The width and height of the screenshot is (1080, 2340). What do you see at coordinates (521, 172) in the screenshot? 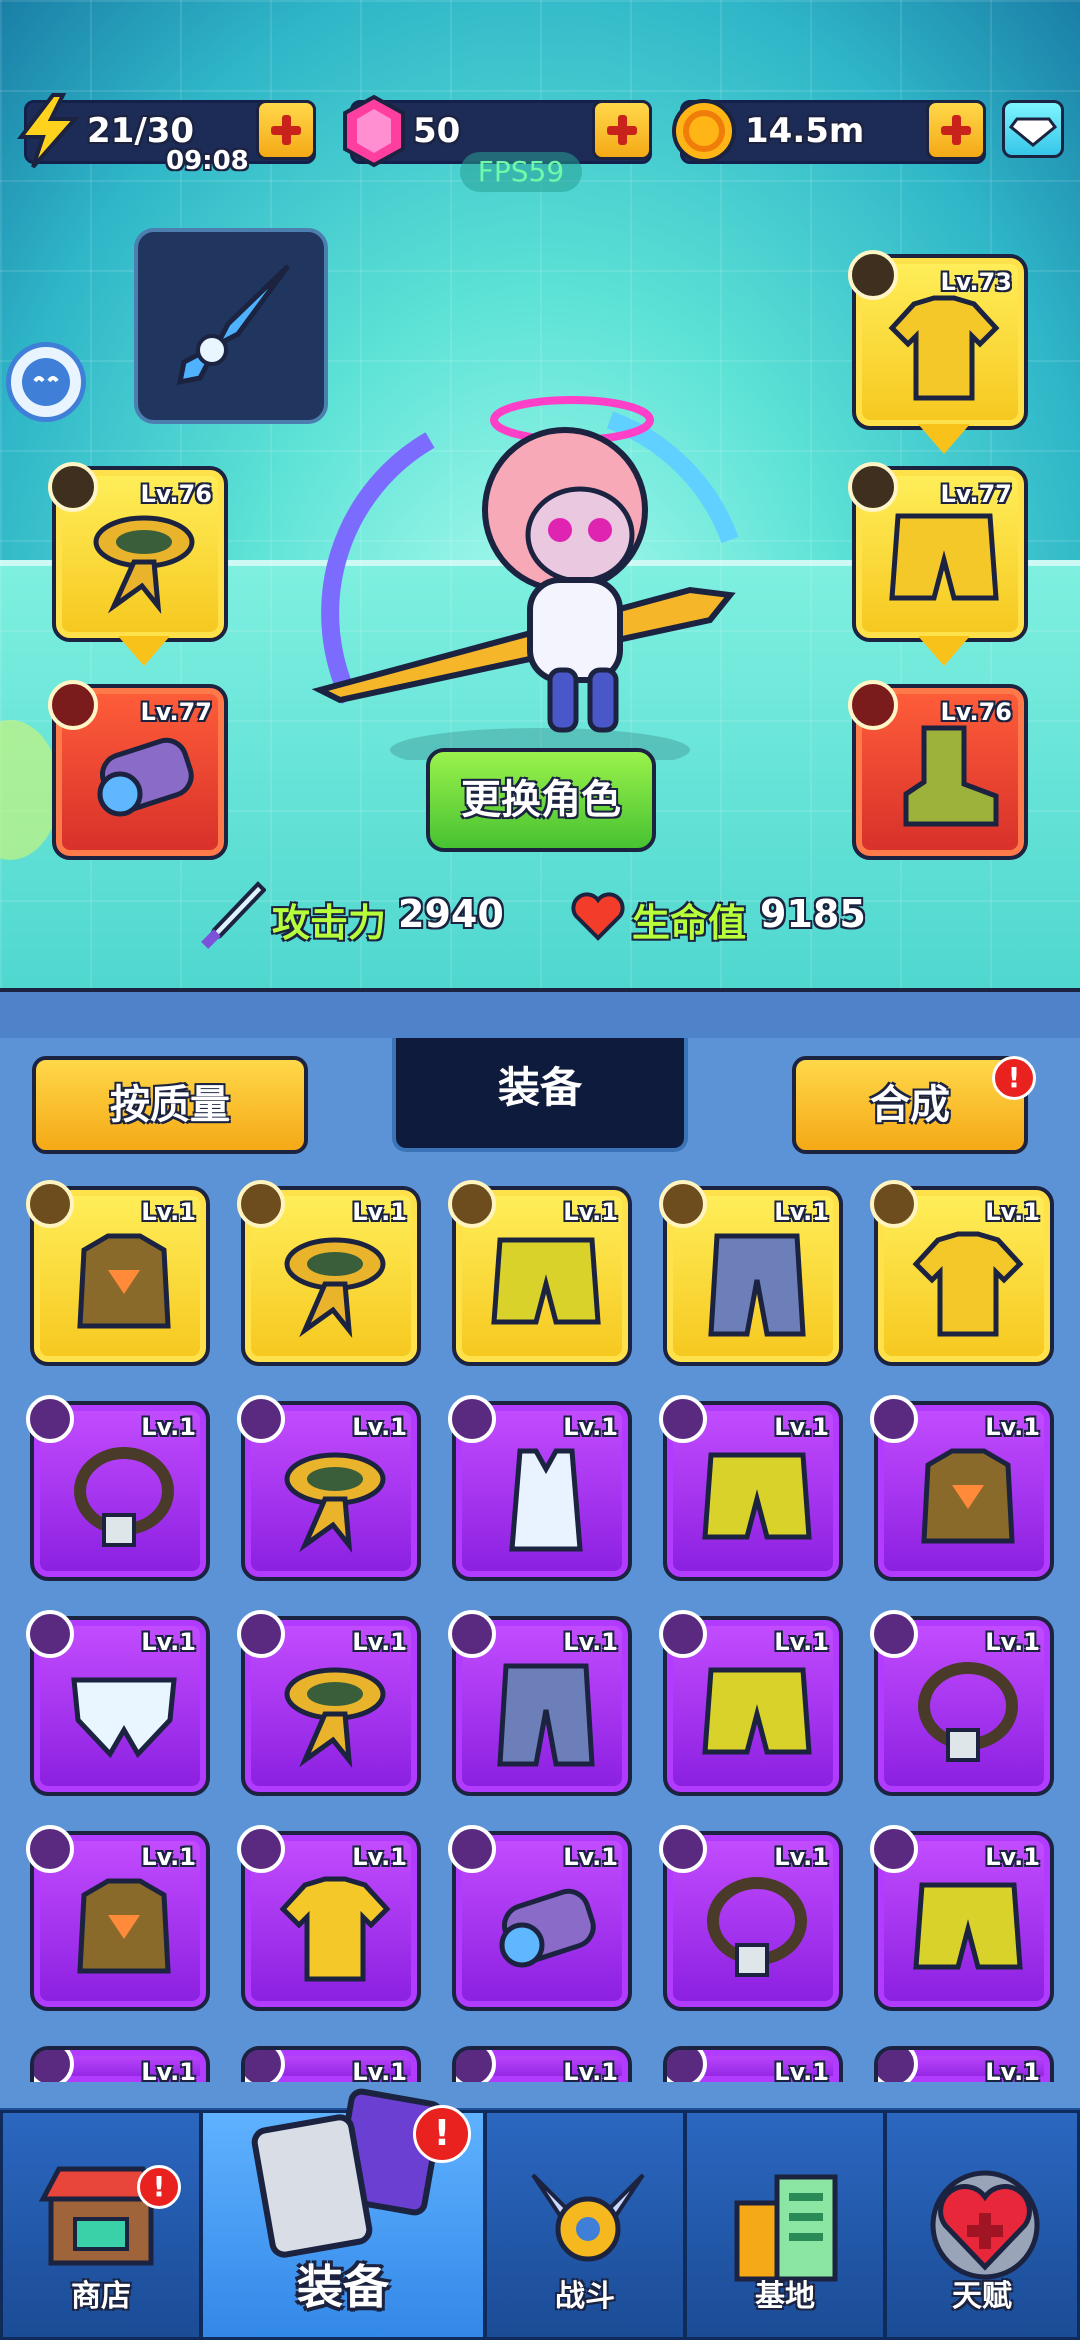
I see `fps-counter: FPS59` at bounding box center [521, 172].